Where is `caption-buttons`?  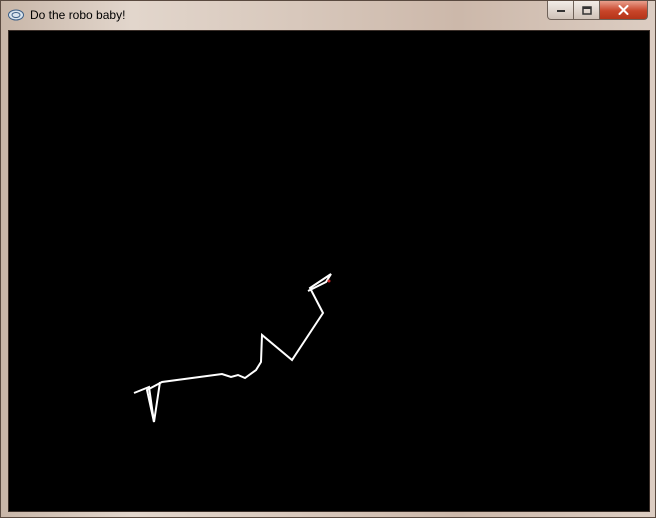
caption-buttons is located at coordinates (597, 11).